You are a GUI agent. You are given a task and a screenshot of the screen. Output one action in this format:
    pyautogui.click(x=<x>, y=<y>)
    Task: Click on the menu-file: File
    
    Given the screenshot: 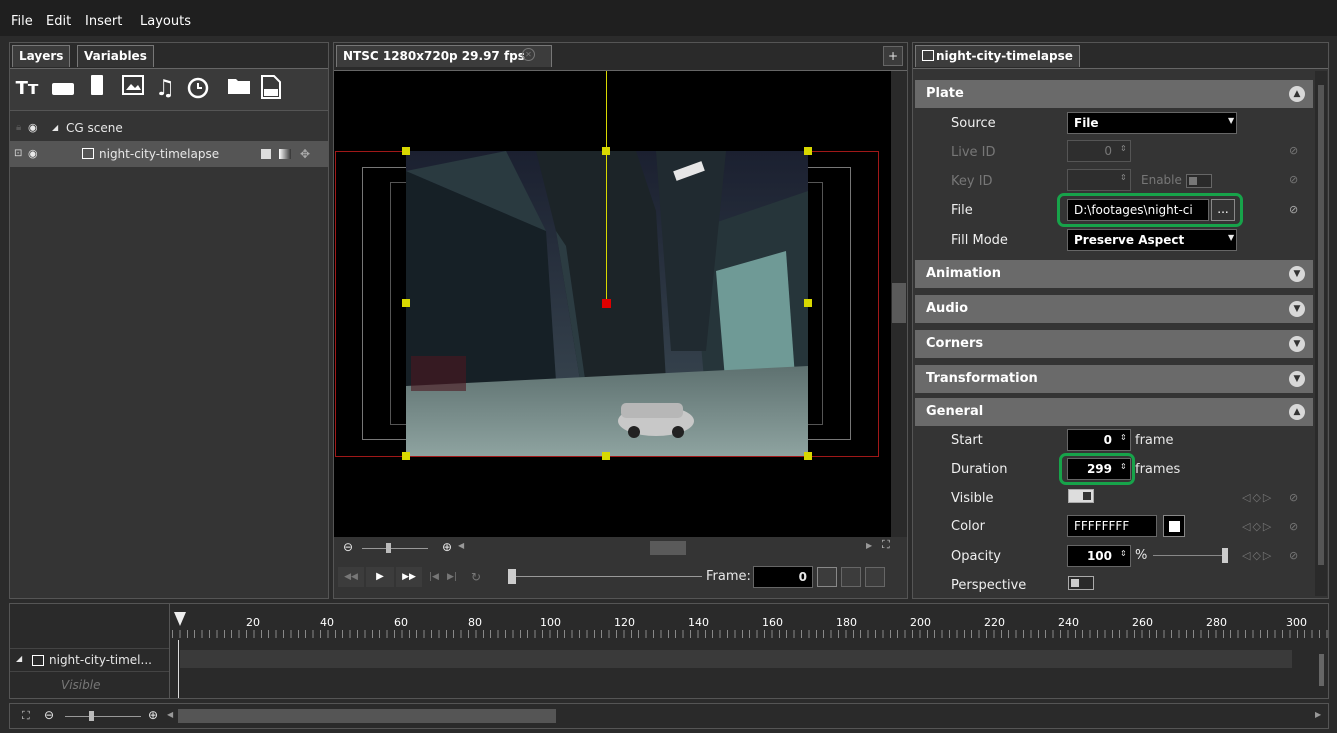 What is the action you would take?
    pyautogui.click(x=22, y=21)
    